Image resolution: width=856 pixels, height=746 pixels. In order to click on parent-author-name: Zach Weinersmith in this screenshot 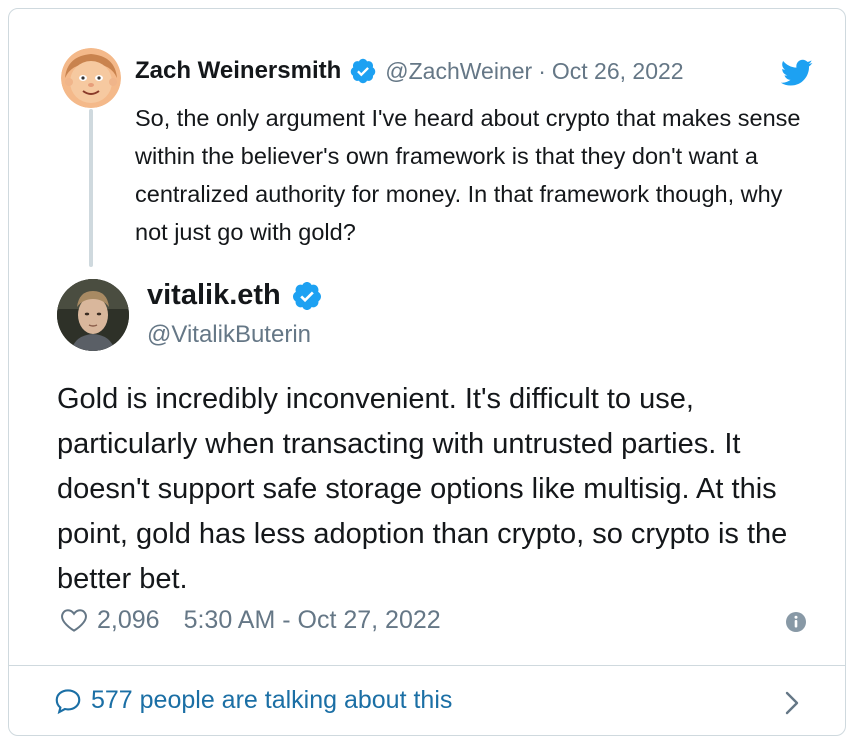, I will do `click(238, 71)`.